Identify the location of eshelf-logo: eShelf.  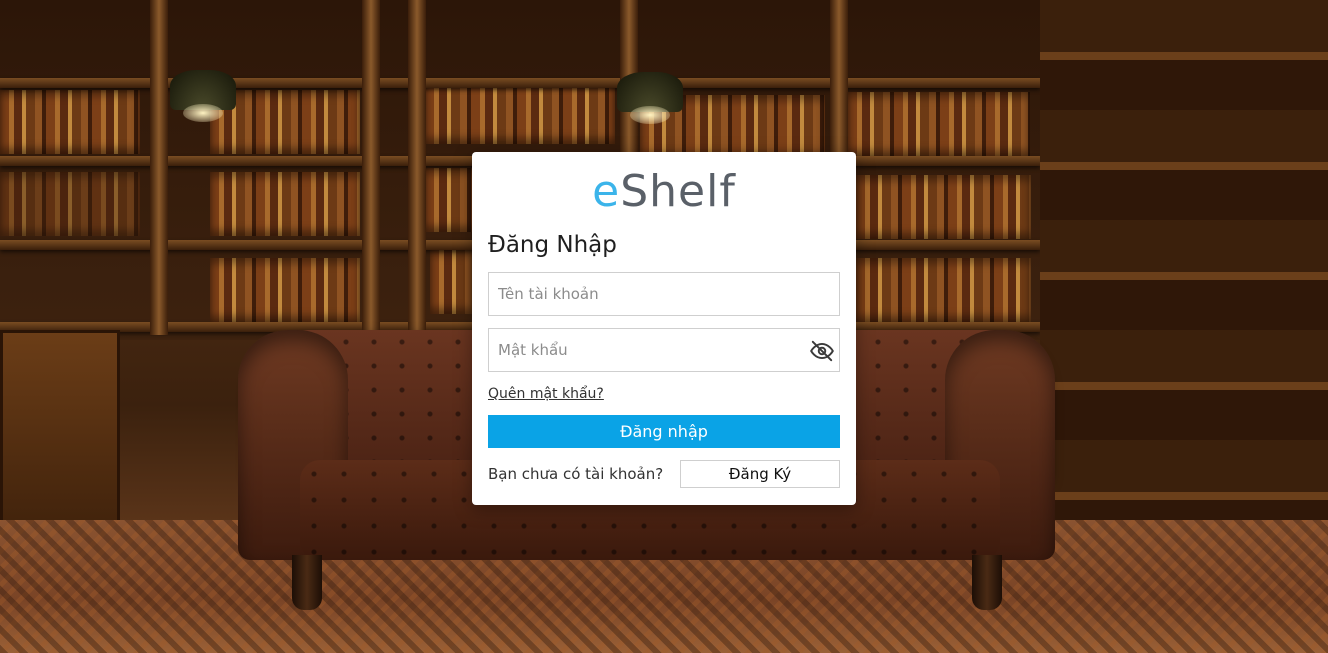
(664, 193).